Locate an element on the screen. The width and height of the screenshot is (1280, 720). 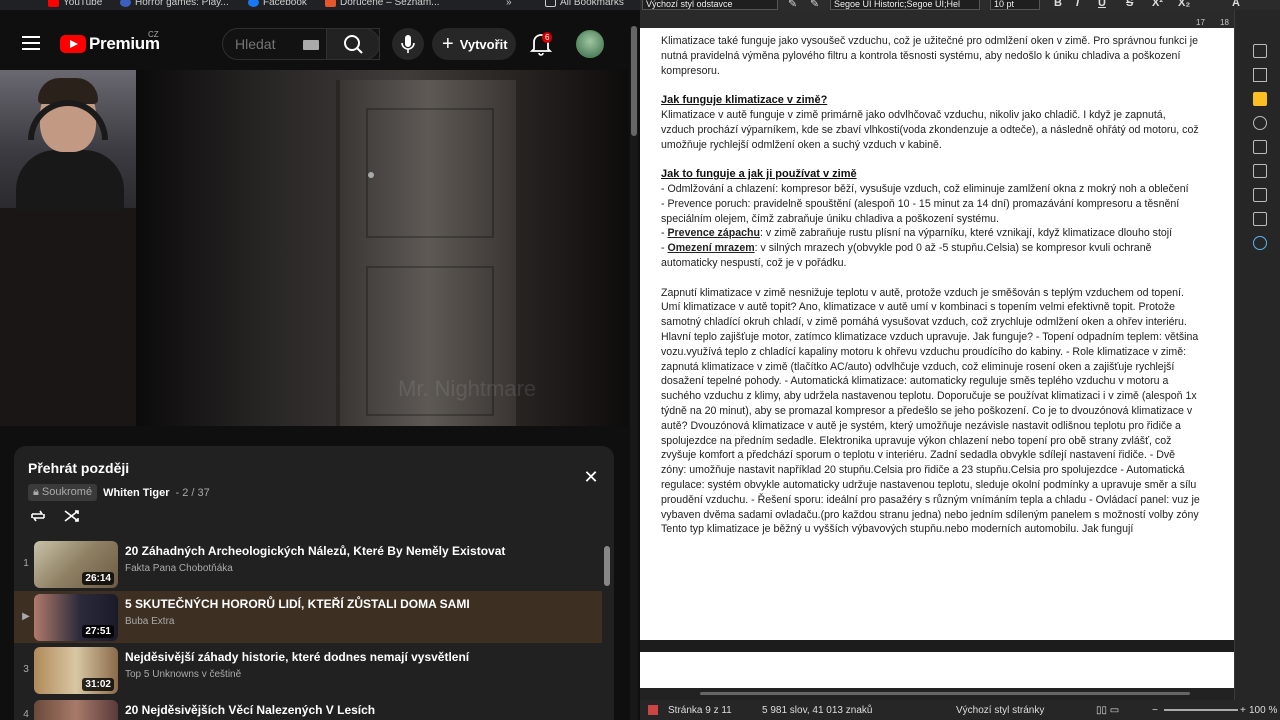
zoom-slider is located at coordinates (1201, 710).